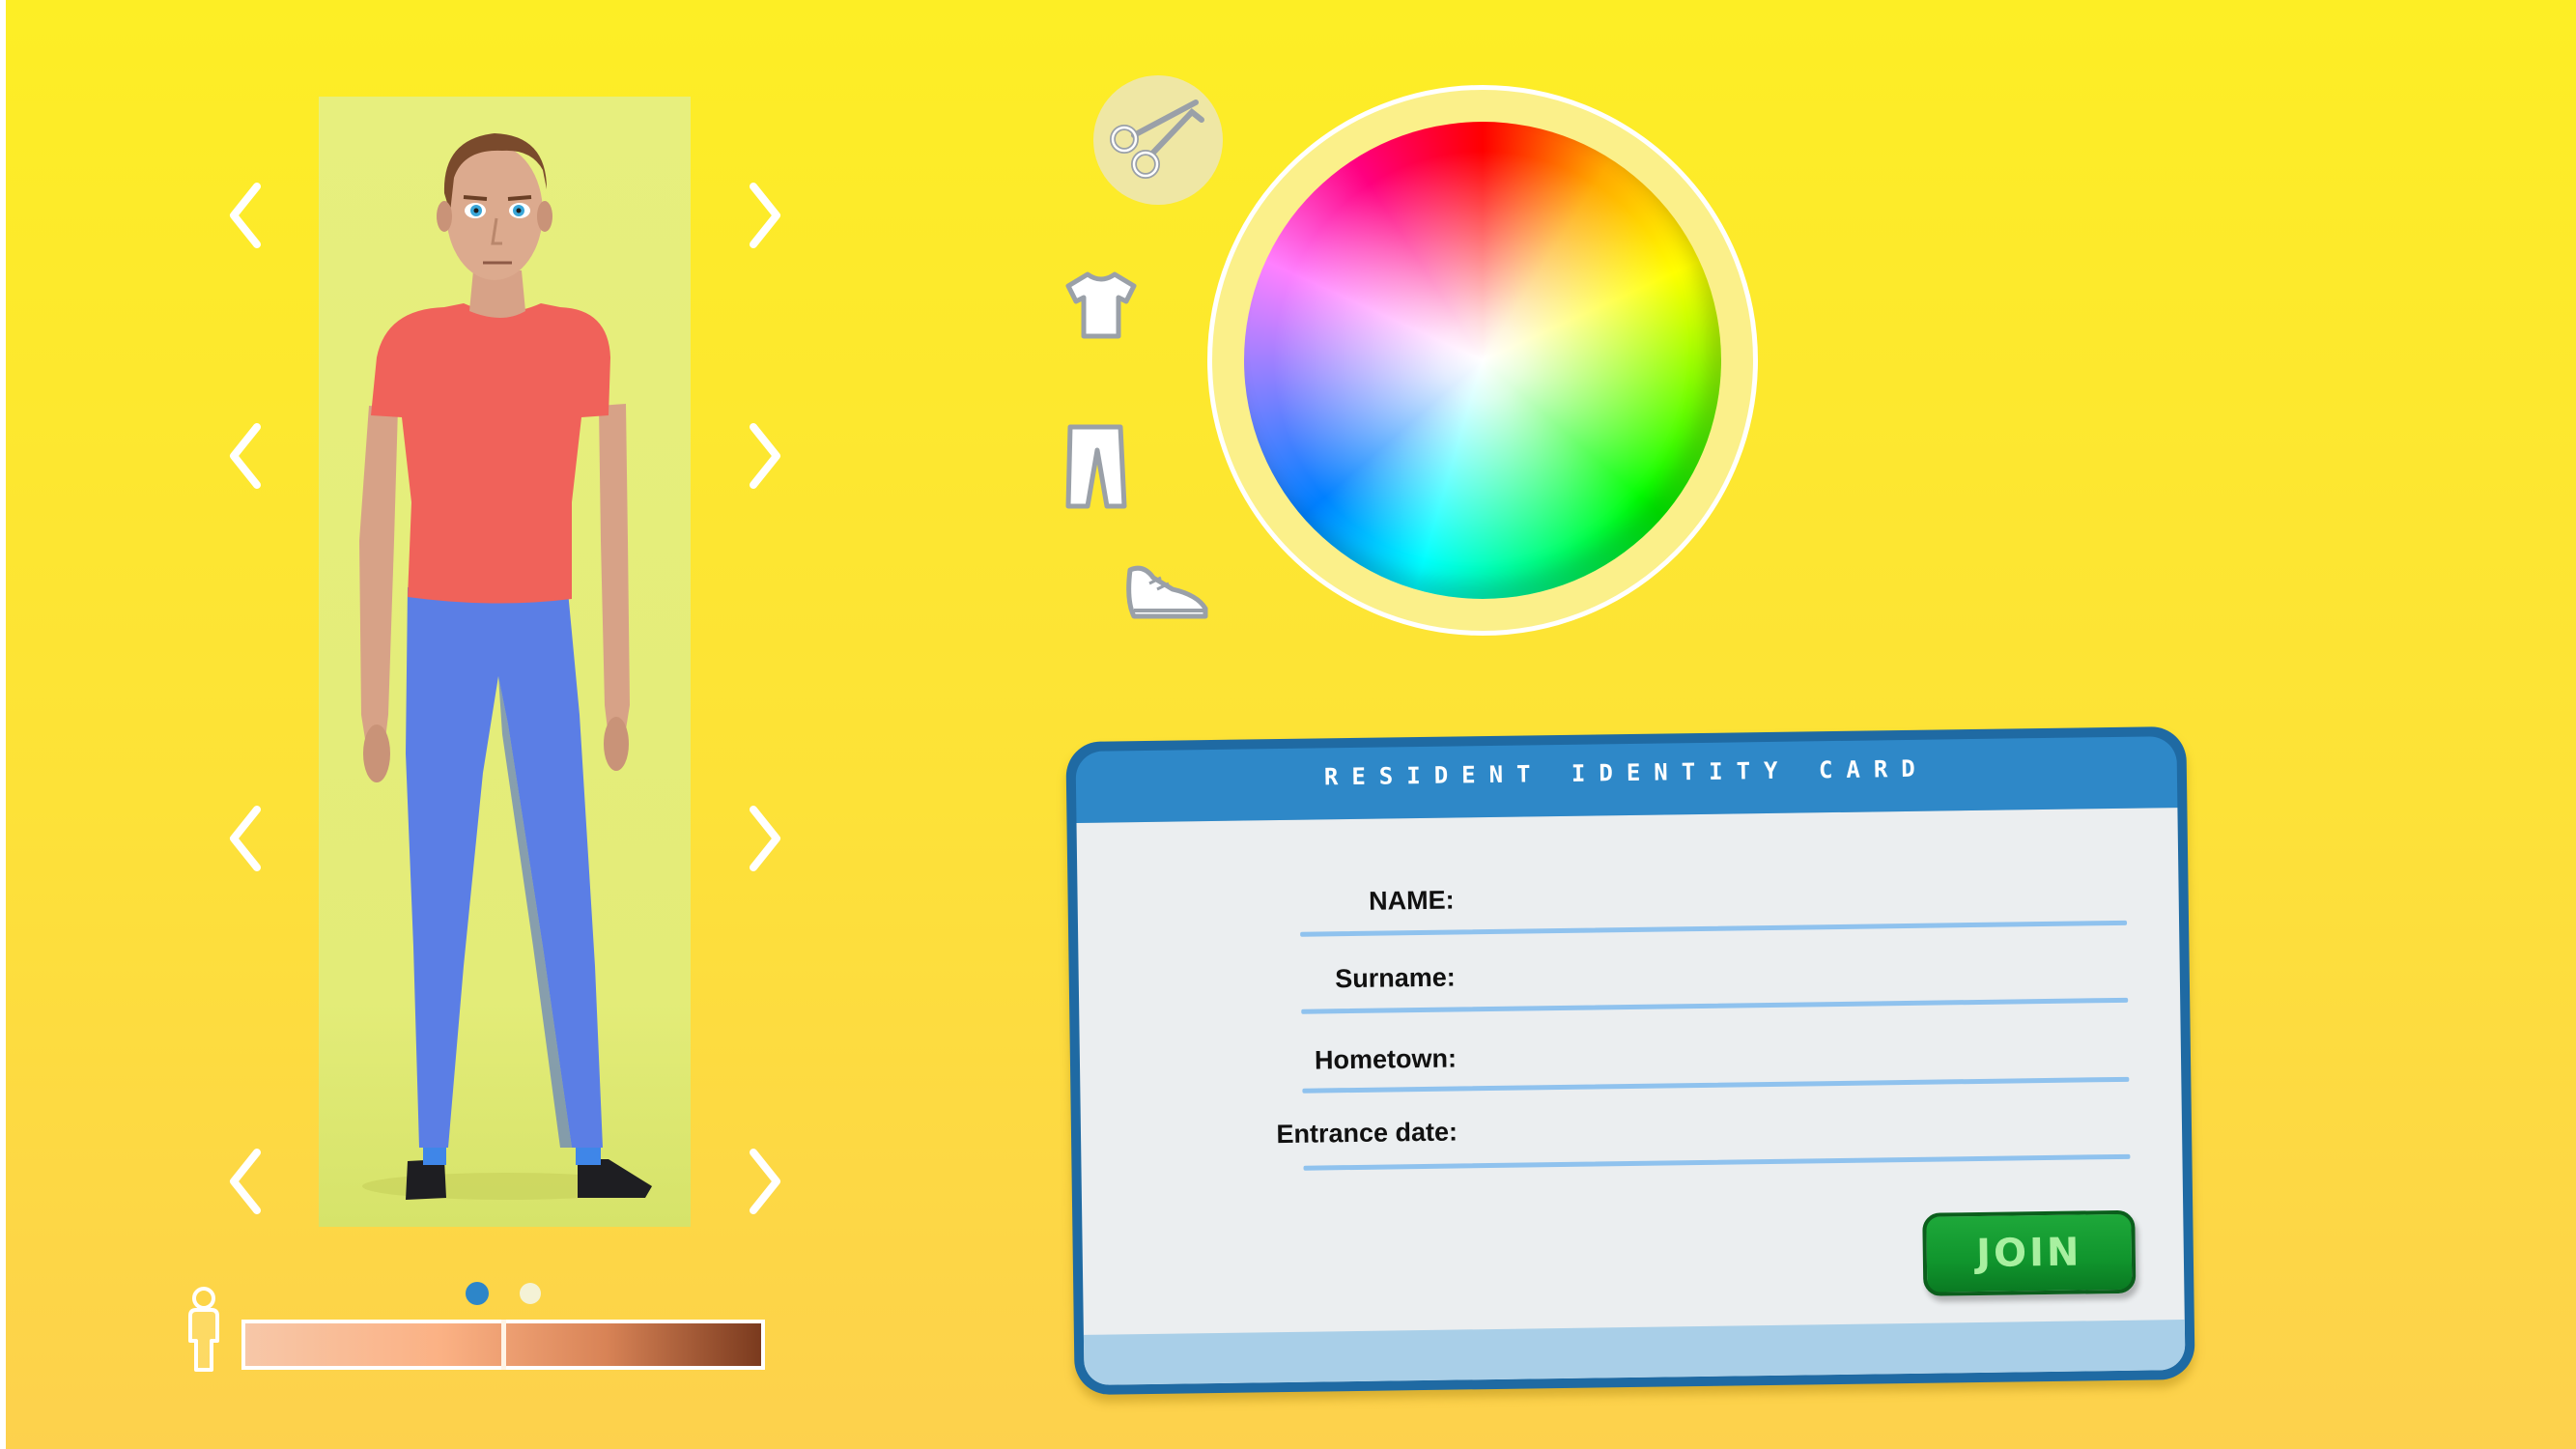  I want to click on person-icon, so click(204, 1331).